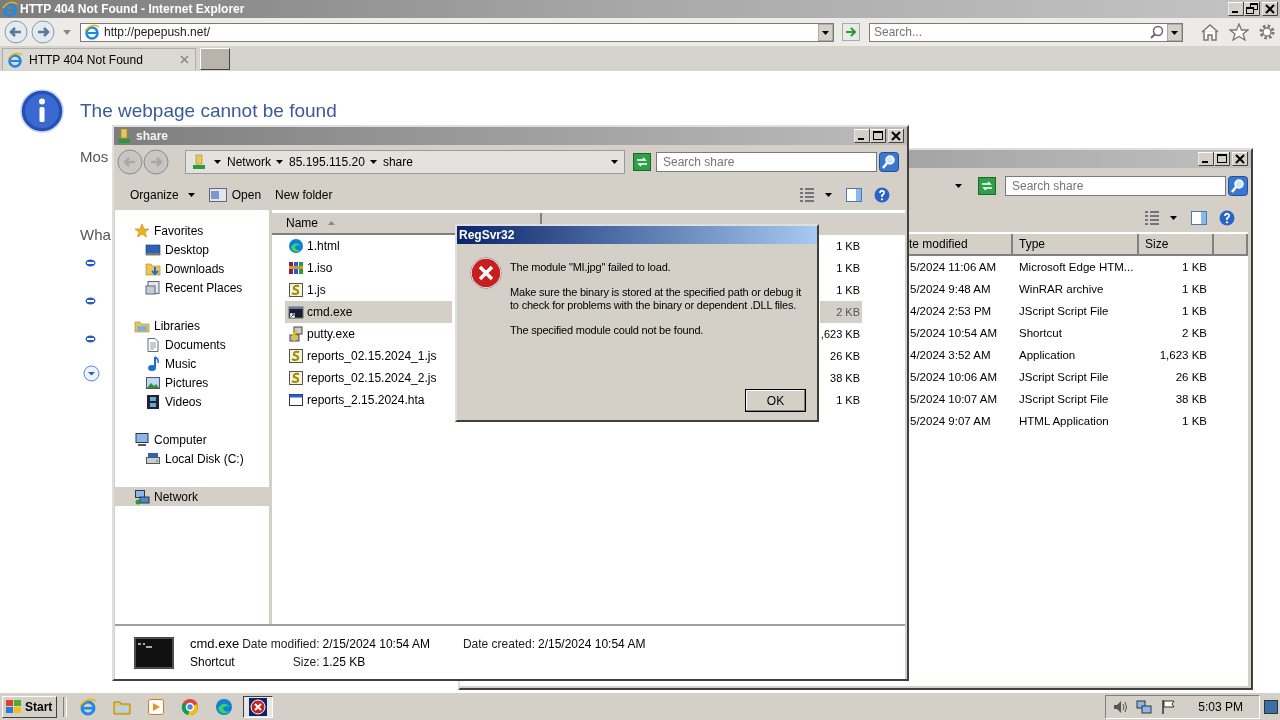  I want to click on nav-item: Videos, so click(192, 401).